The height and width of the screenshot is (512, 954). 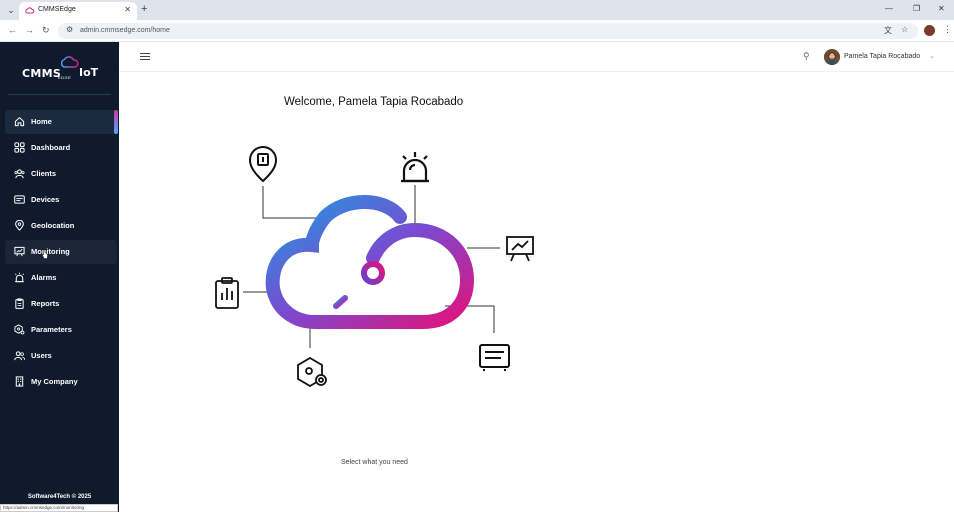 I want to click on cloud-favicon-icon, so click(x=30, y=10).